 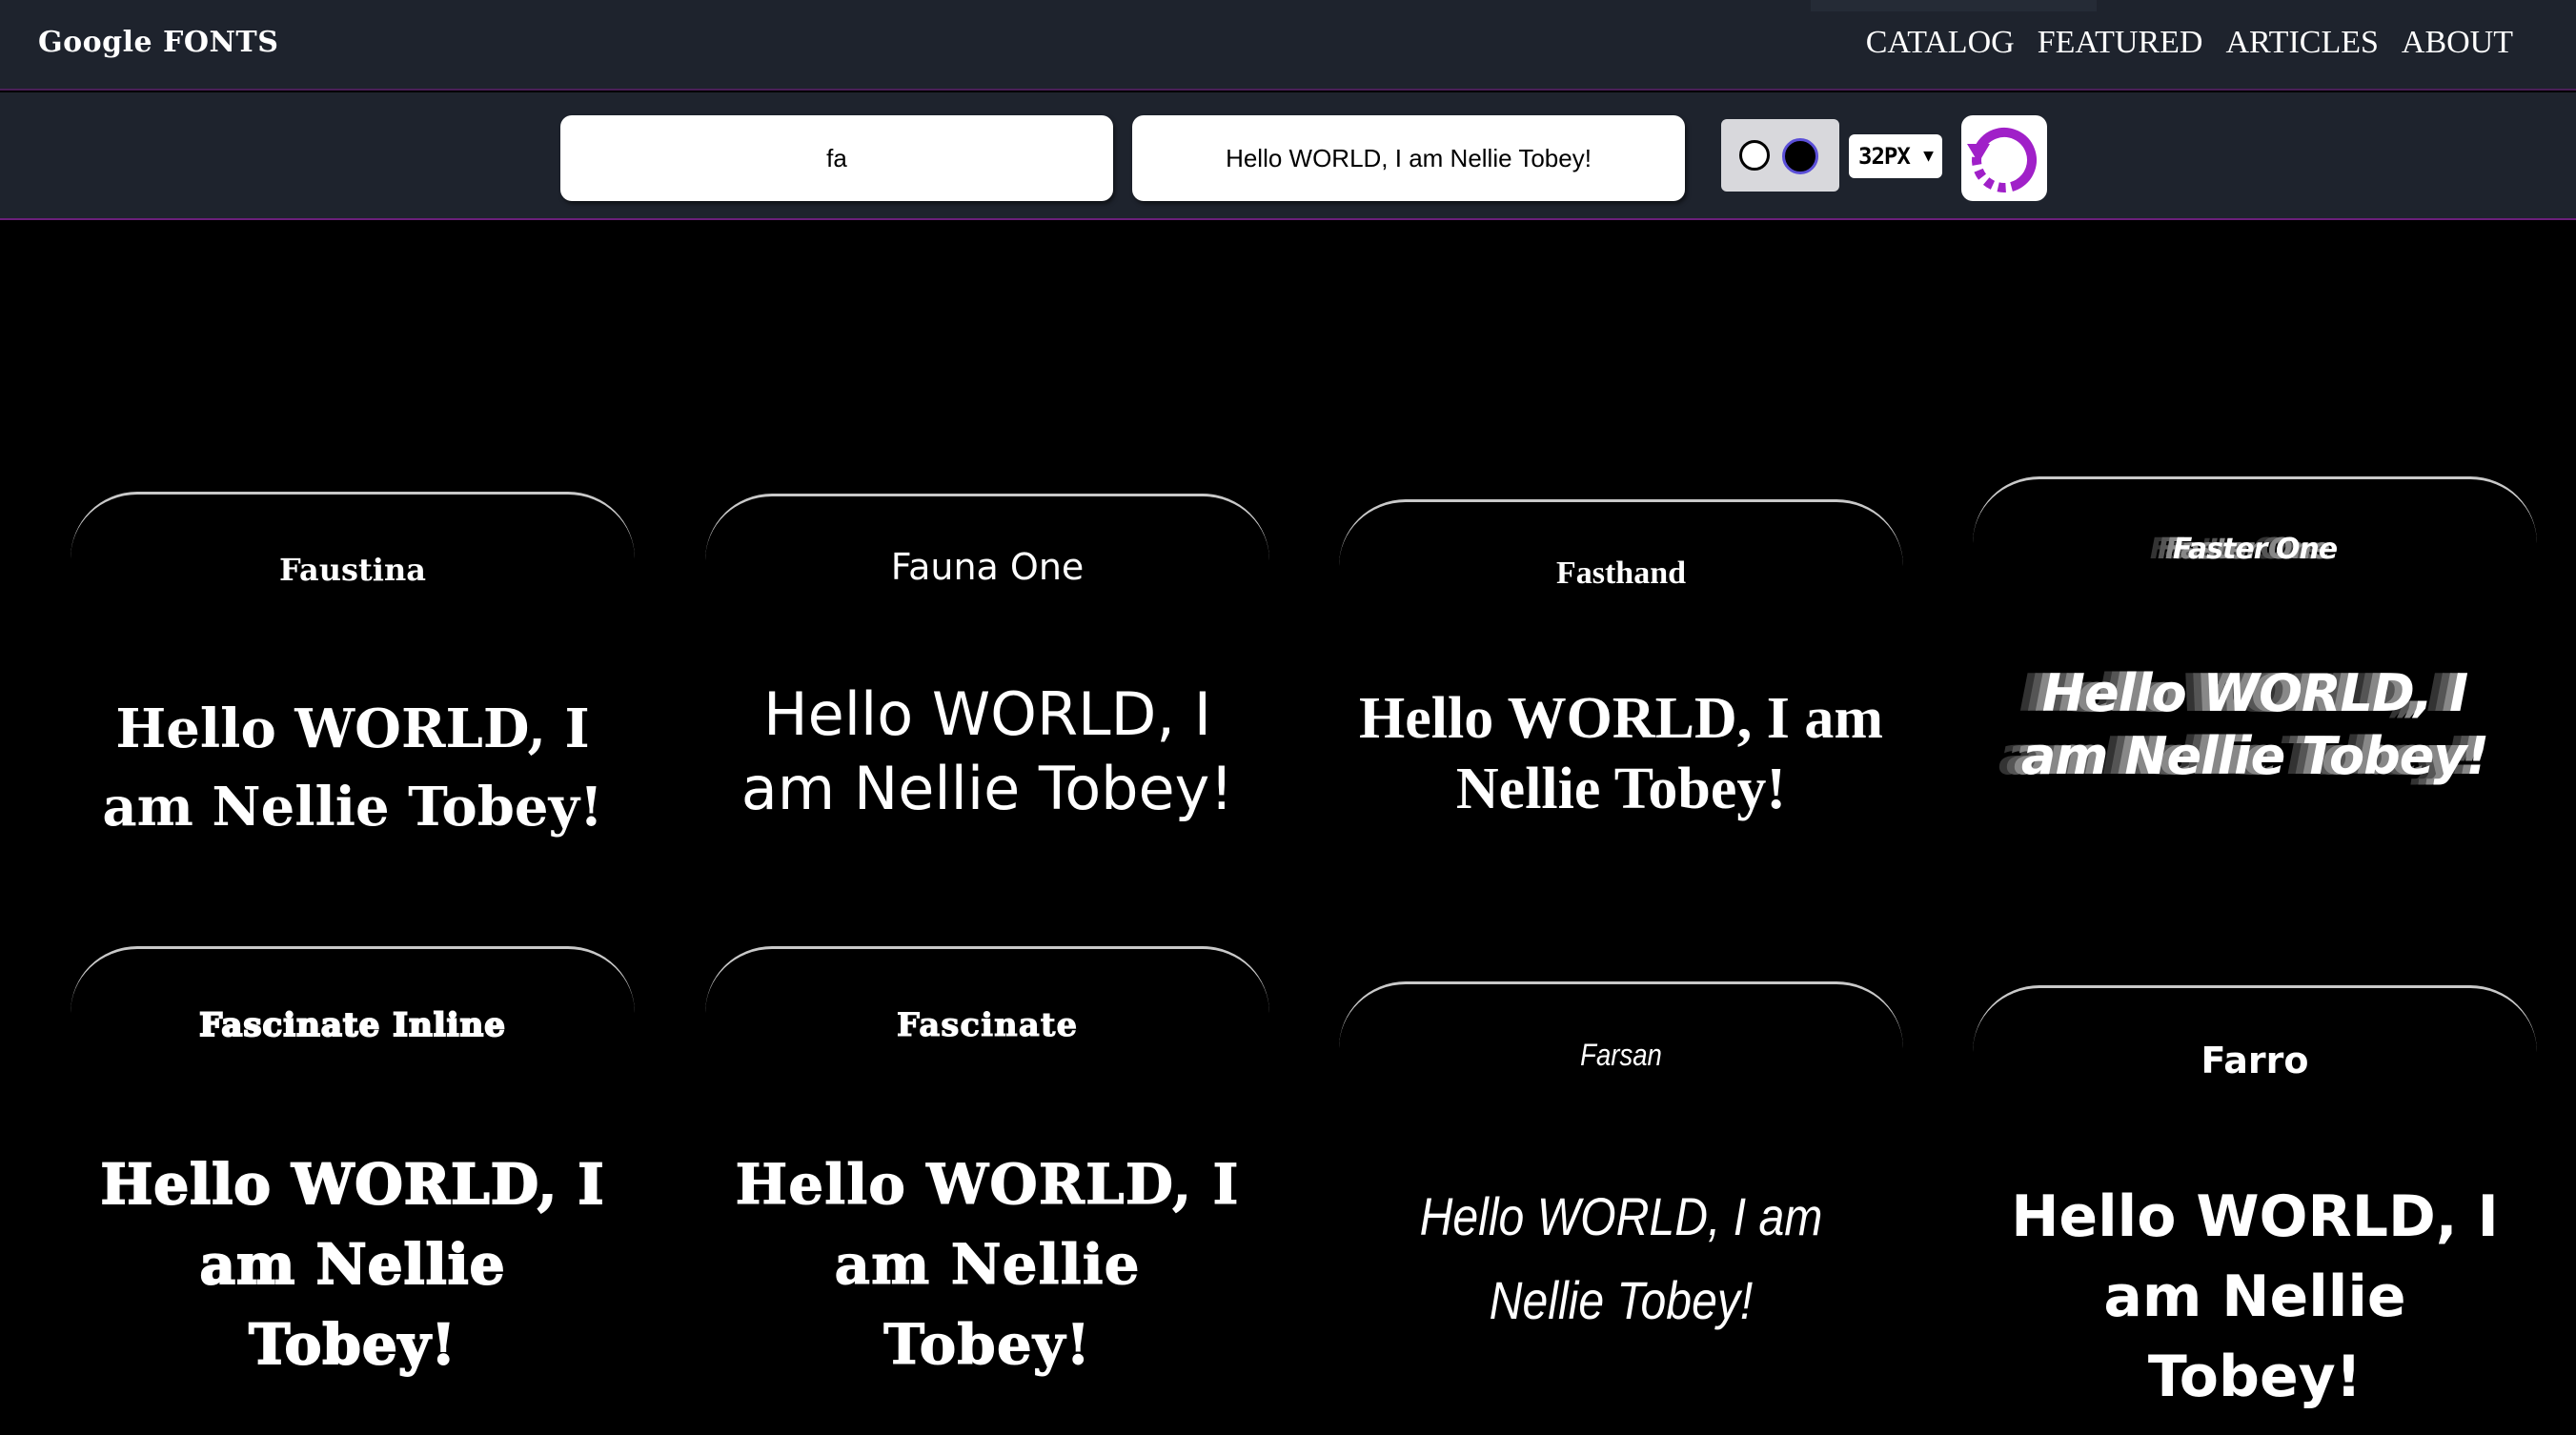 I want to click on font-name: Fascinate, so click(x=988, y=1025).